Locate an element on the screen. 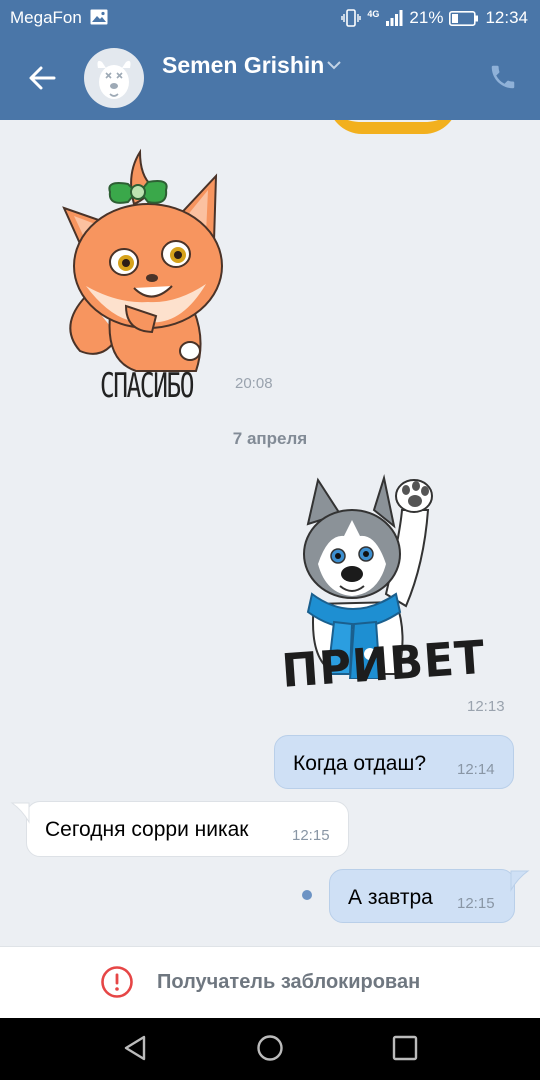 The width and height of the screenshot is (540, 1080). message-bubble-outgoing: А завтра 12:15 is located at coordinates (422, 896).